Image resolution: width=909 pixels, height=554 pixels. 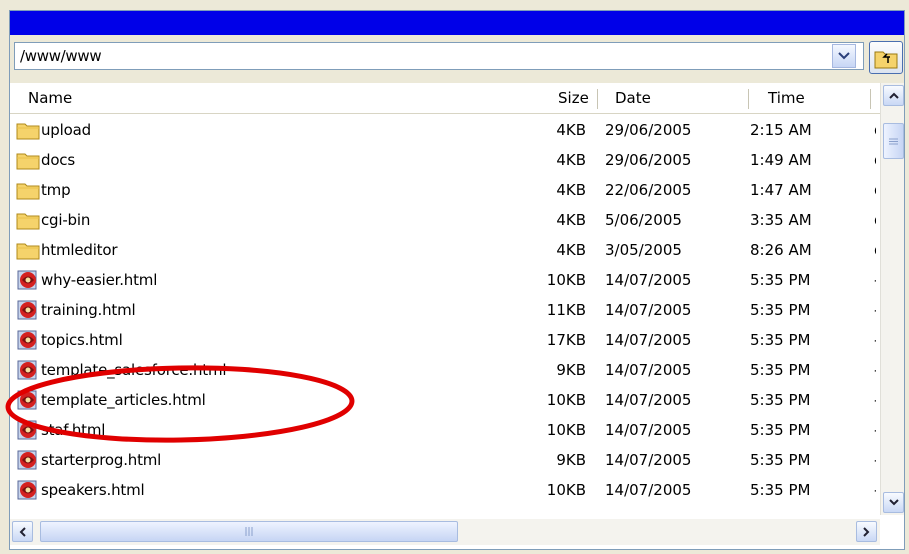 What do you see at coordinates (893, 502) in the screenshot?
I see `scroll-down-button` at bounding box center [893, 502].